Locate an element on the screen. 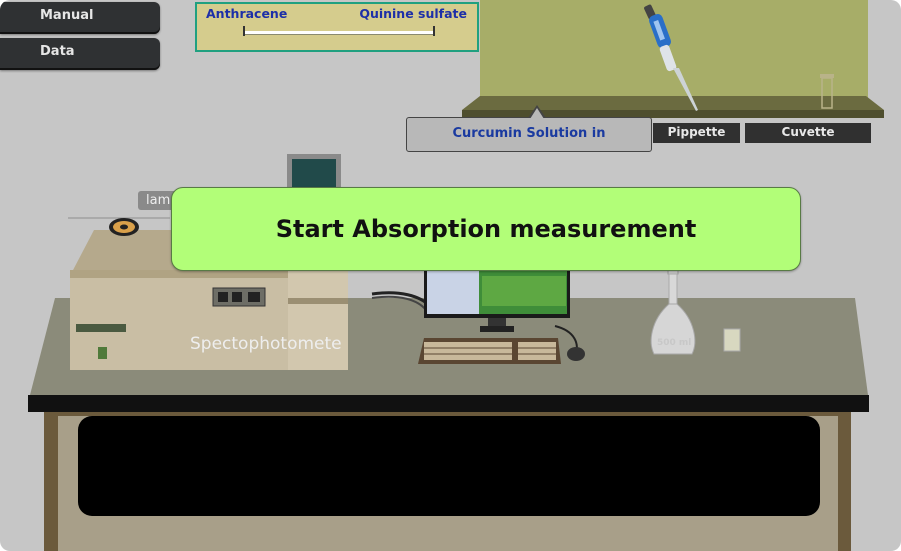 This screenshot has width=901, height=551. beaker-icon is located at coordinates (733, 340).